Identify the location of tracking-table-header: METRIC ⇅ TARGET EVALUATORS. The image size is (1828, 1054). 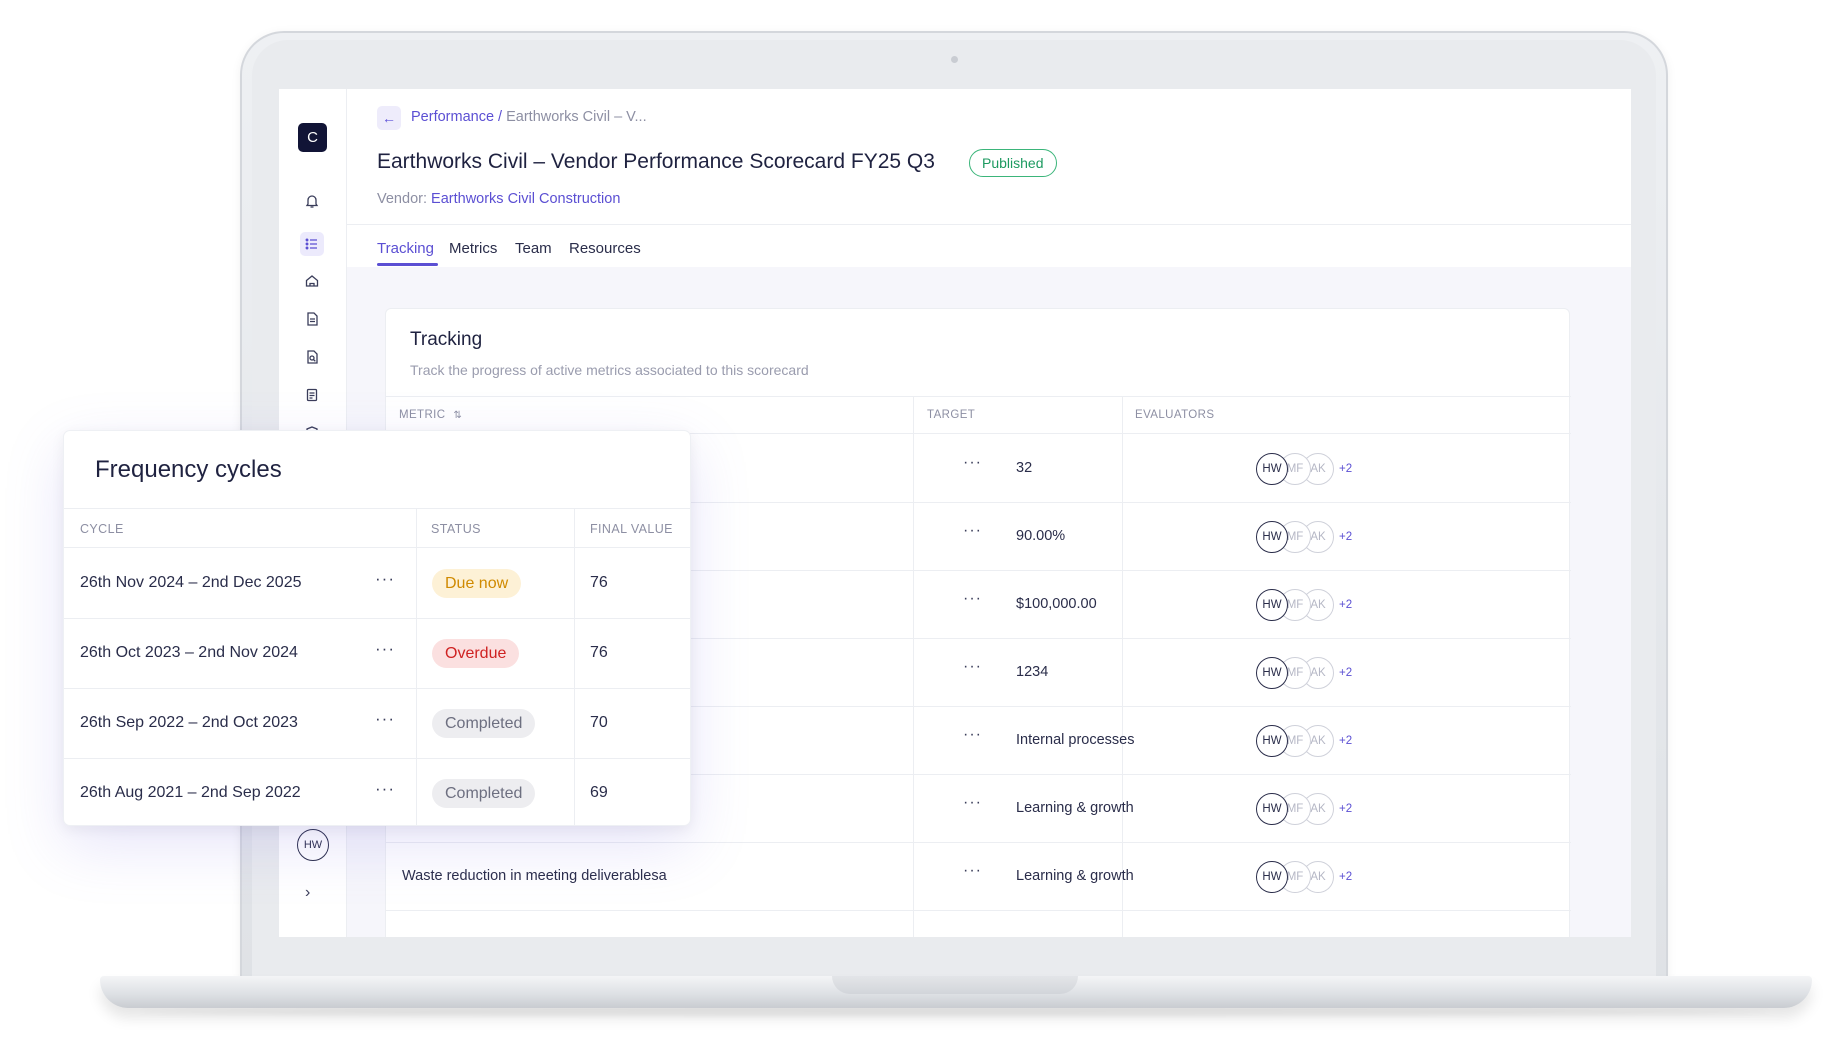
(978, 415).